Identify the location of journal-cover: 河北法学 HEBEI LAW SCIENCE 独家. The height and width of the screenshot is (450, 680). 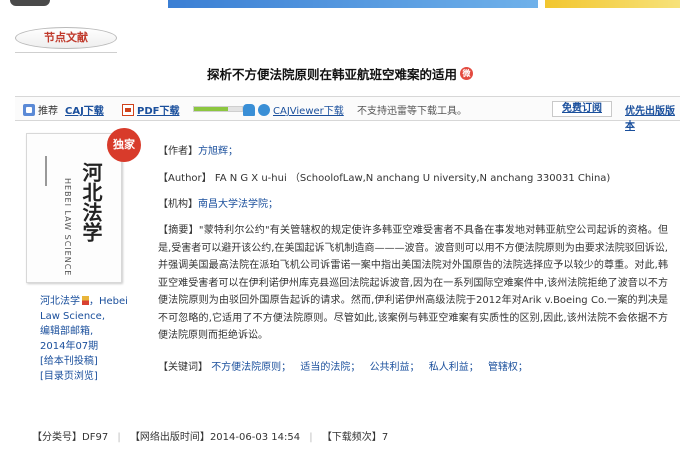
(83, 205).